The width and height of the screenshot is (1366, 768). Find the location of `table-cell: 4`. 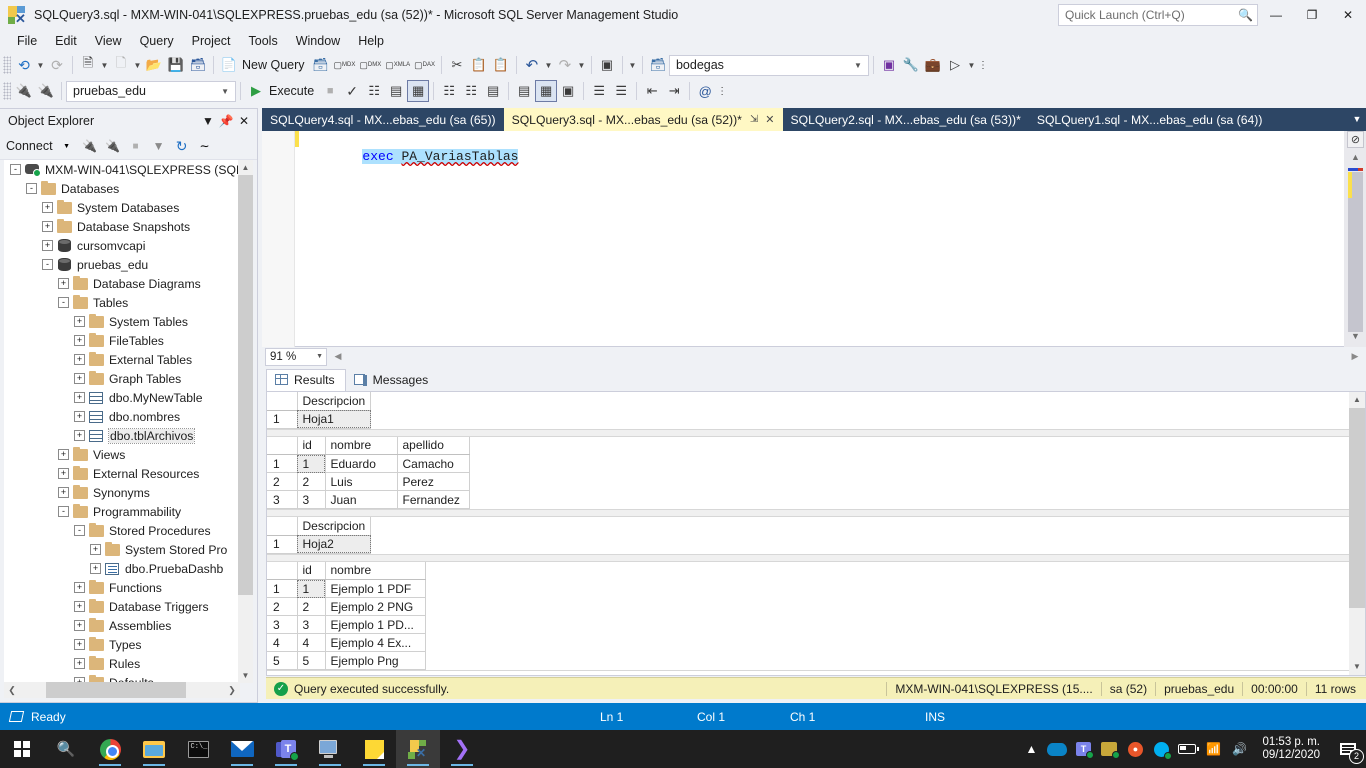

table-cell: 4 is located at coordinates (311, 642).